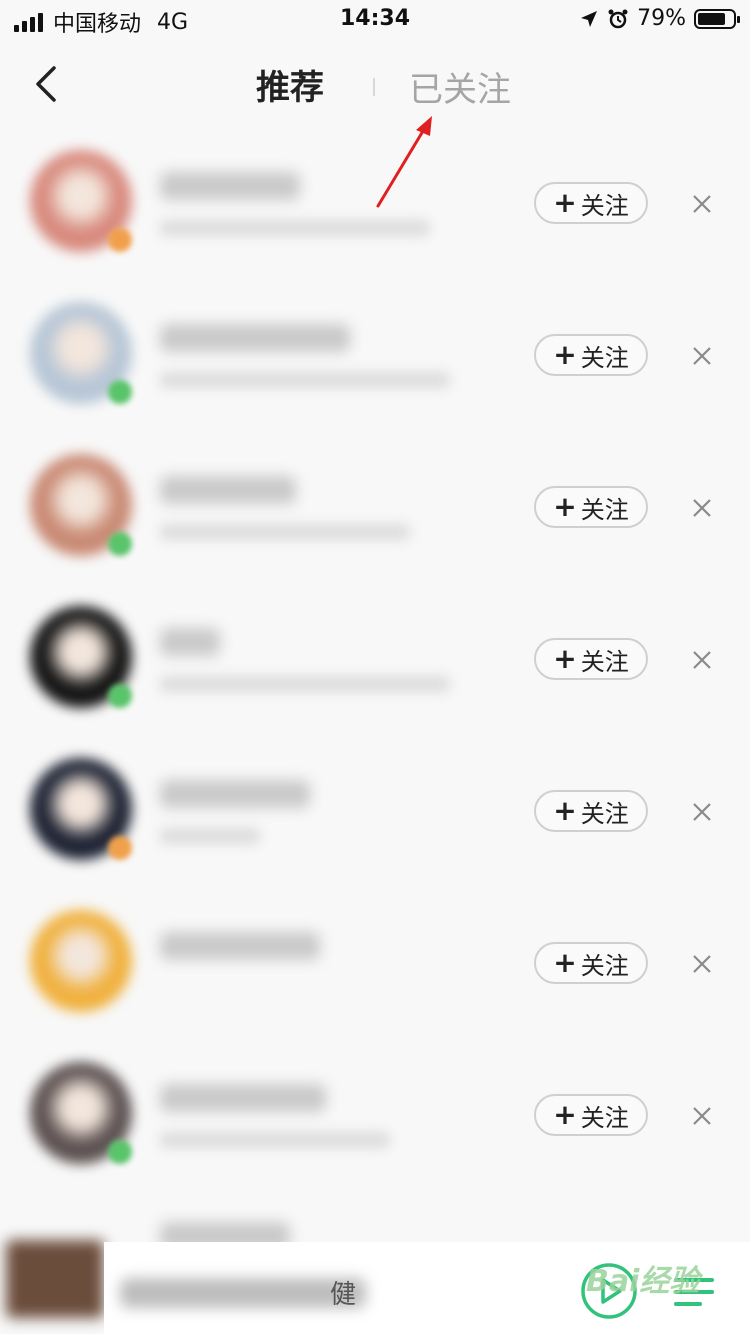 The width and height of the screenshot is (750, 1334). What do you see at coordinates (55, 1279) in the screenshot?
I see `album-art` at bounding box center [55, 1279].